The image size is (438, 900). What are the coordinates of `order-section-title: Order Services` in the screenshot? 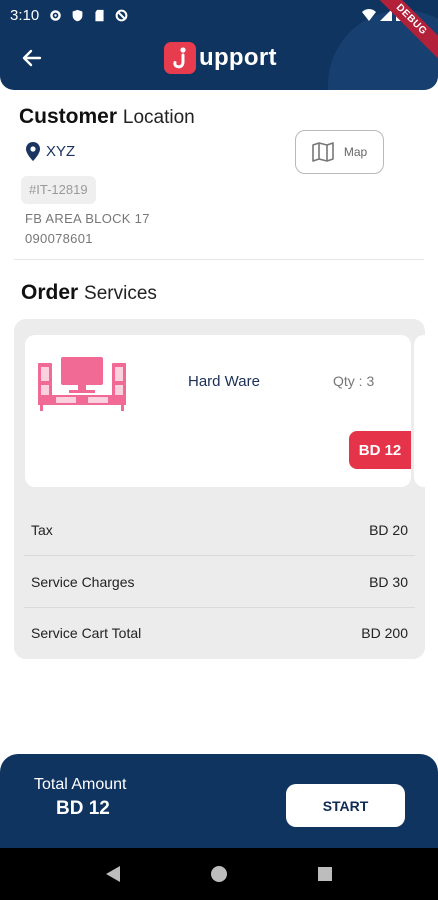 It's located at (89, 293).